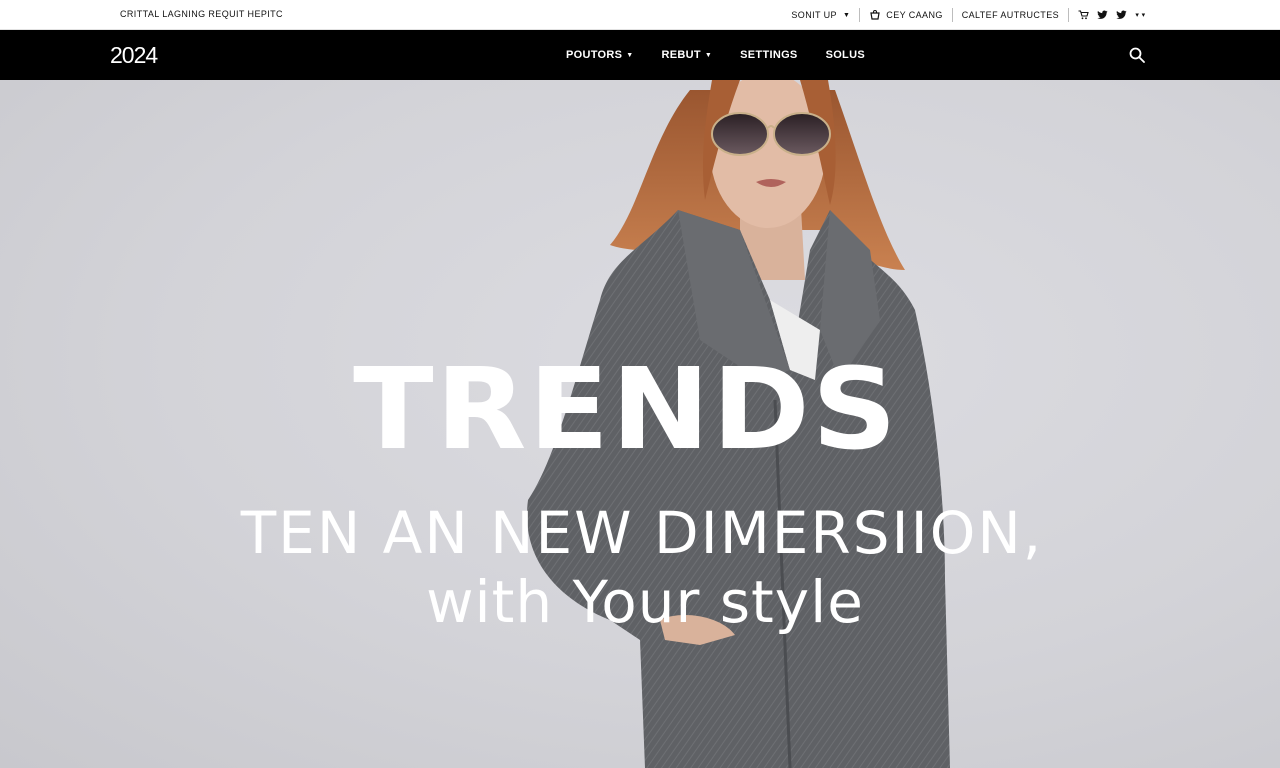 This screenshot has width=1280, height=768. What do you see at coordinates (645, 602) in the screenshot?
I see `hero-subheadline: with Your style` at bounding box center [645, 602].